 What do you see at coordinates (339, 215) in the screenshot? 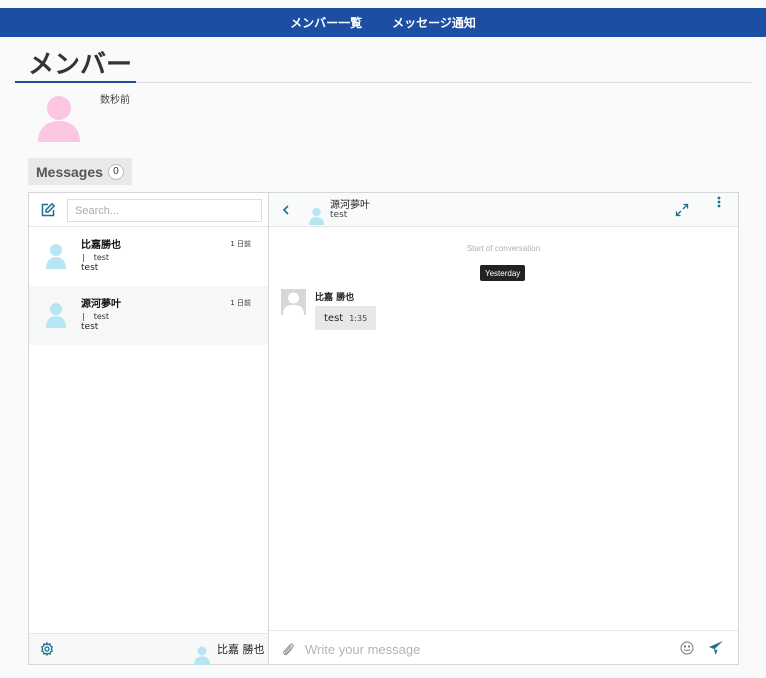
I see `conversation-contact-status: test` at bounding box center [339, 215].